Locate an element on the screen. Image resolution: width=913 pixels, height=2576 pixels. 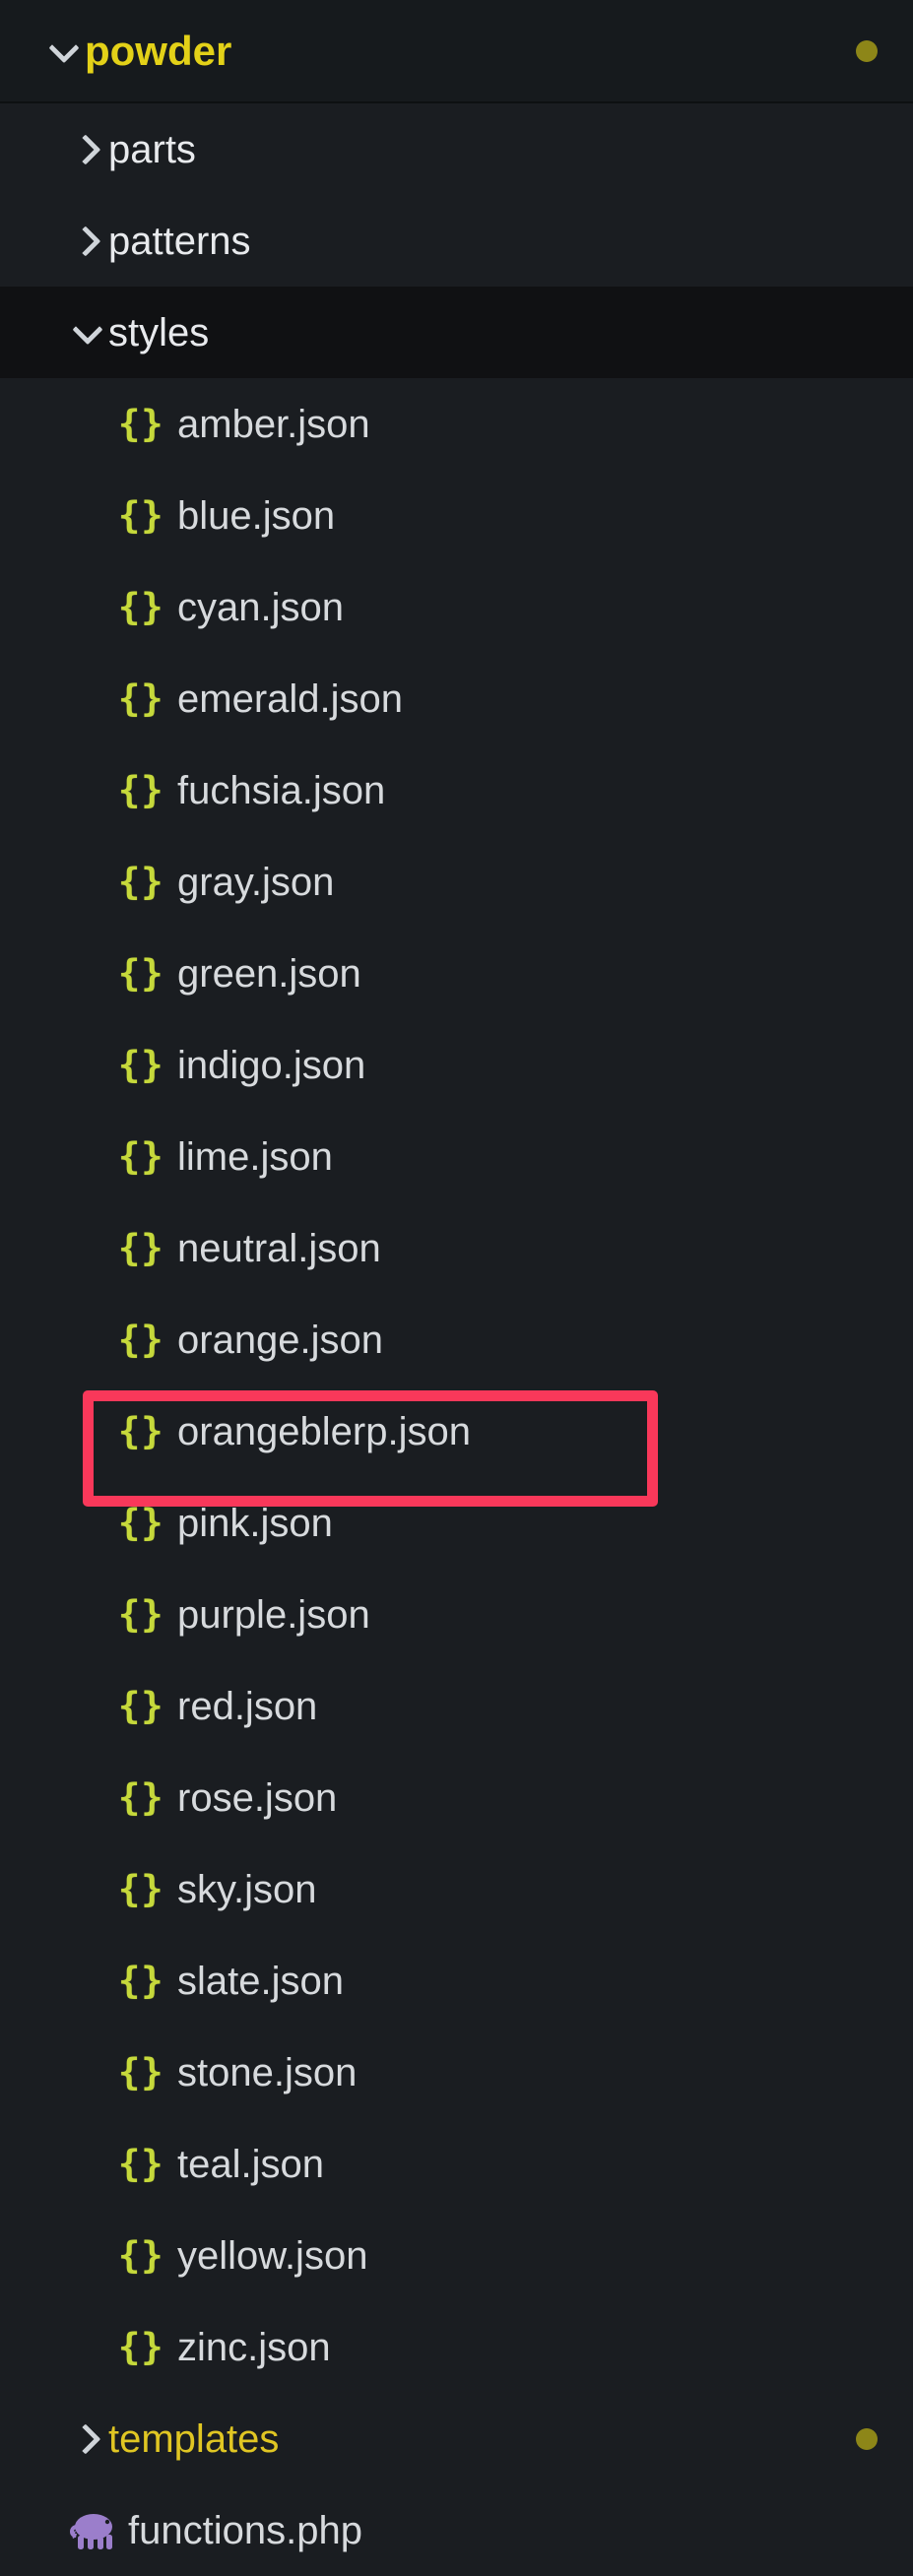
tree-item-label: cyan.json is located at coordinates (260, 607).